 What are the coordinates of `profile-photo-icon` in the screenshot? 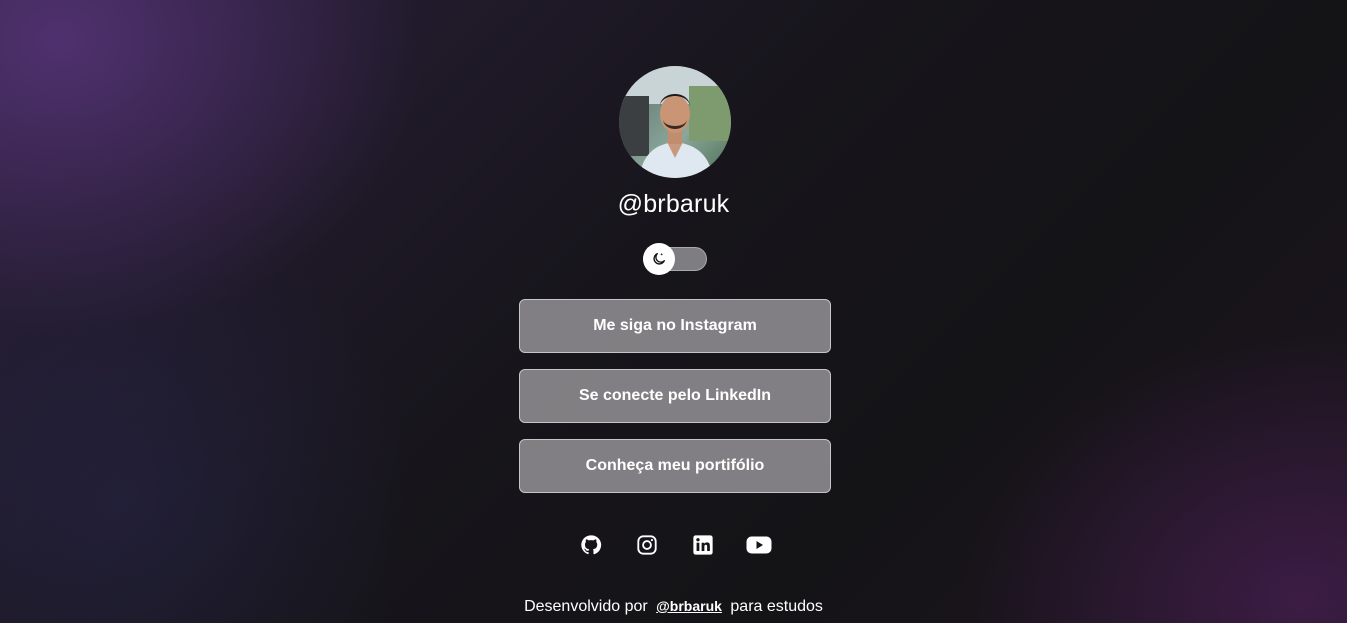 It's located at (675, 122).